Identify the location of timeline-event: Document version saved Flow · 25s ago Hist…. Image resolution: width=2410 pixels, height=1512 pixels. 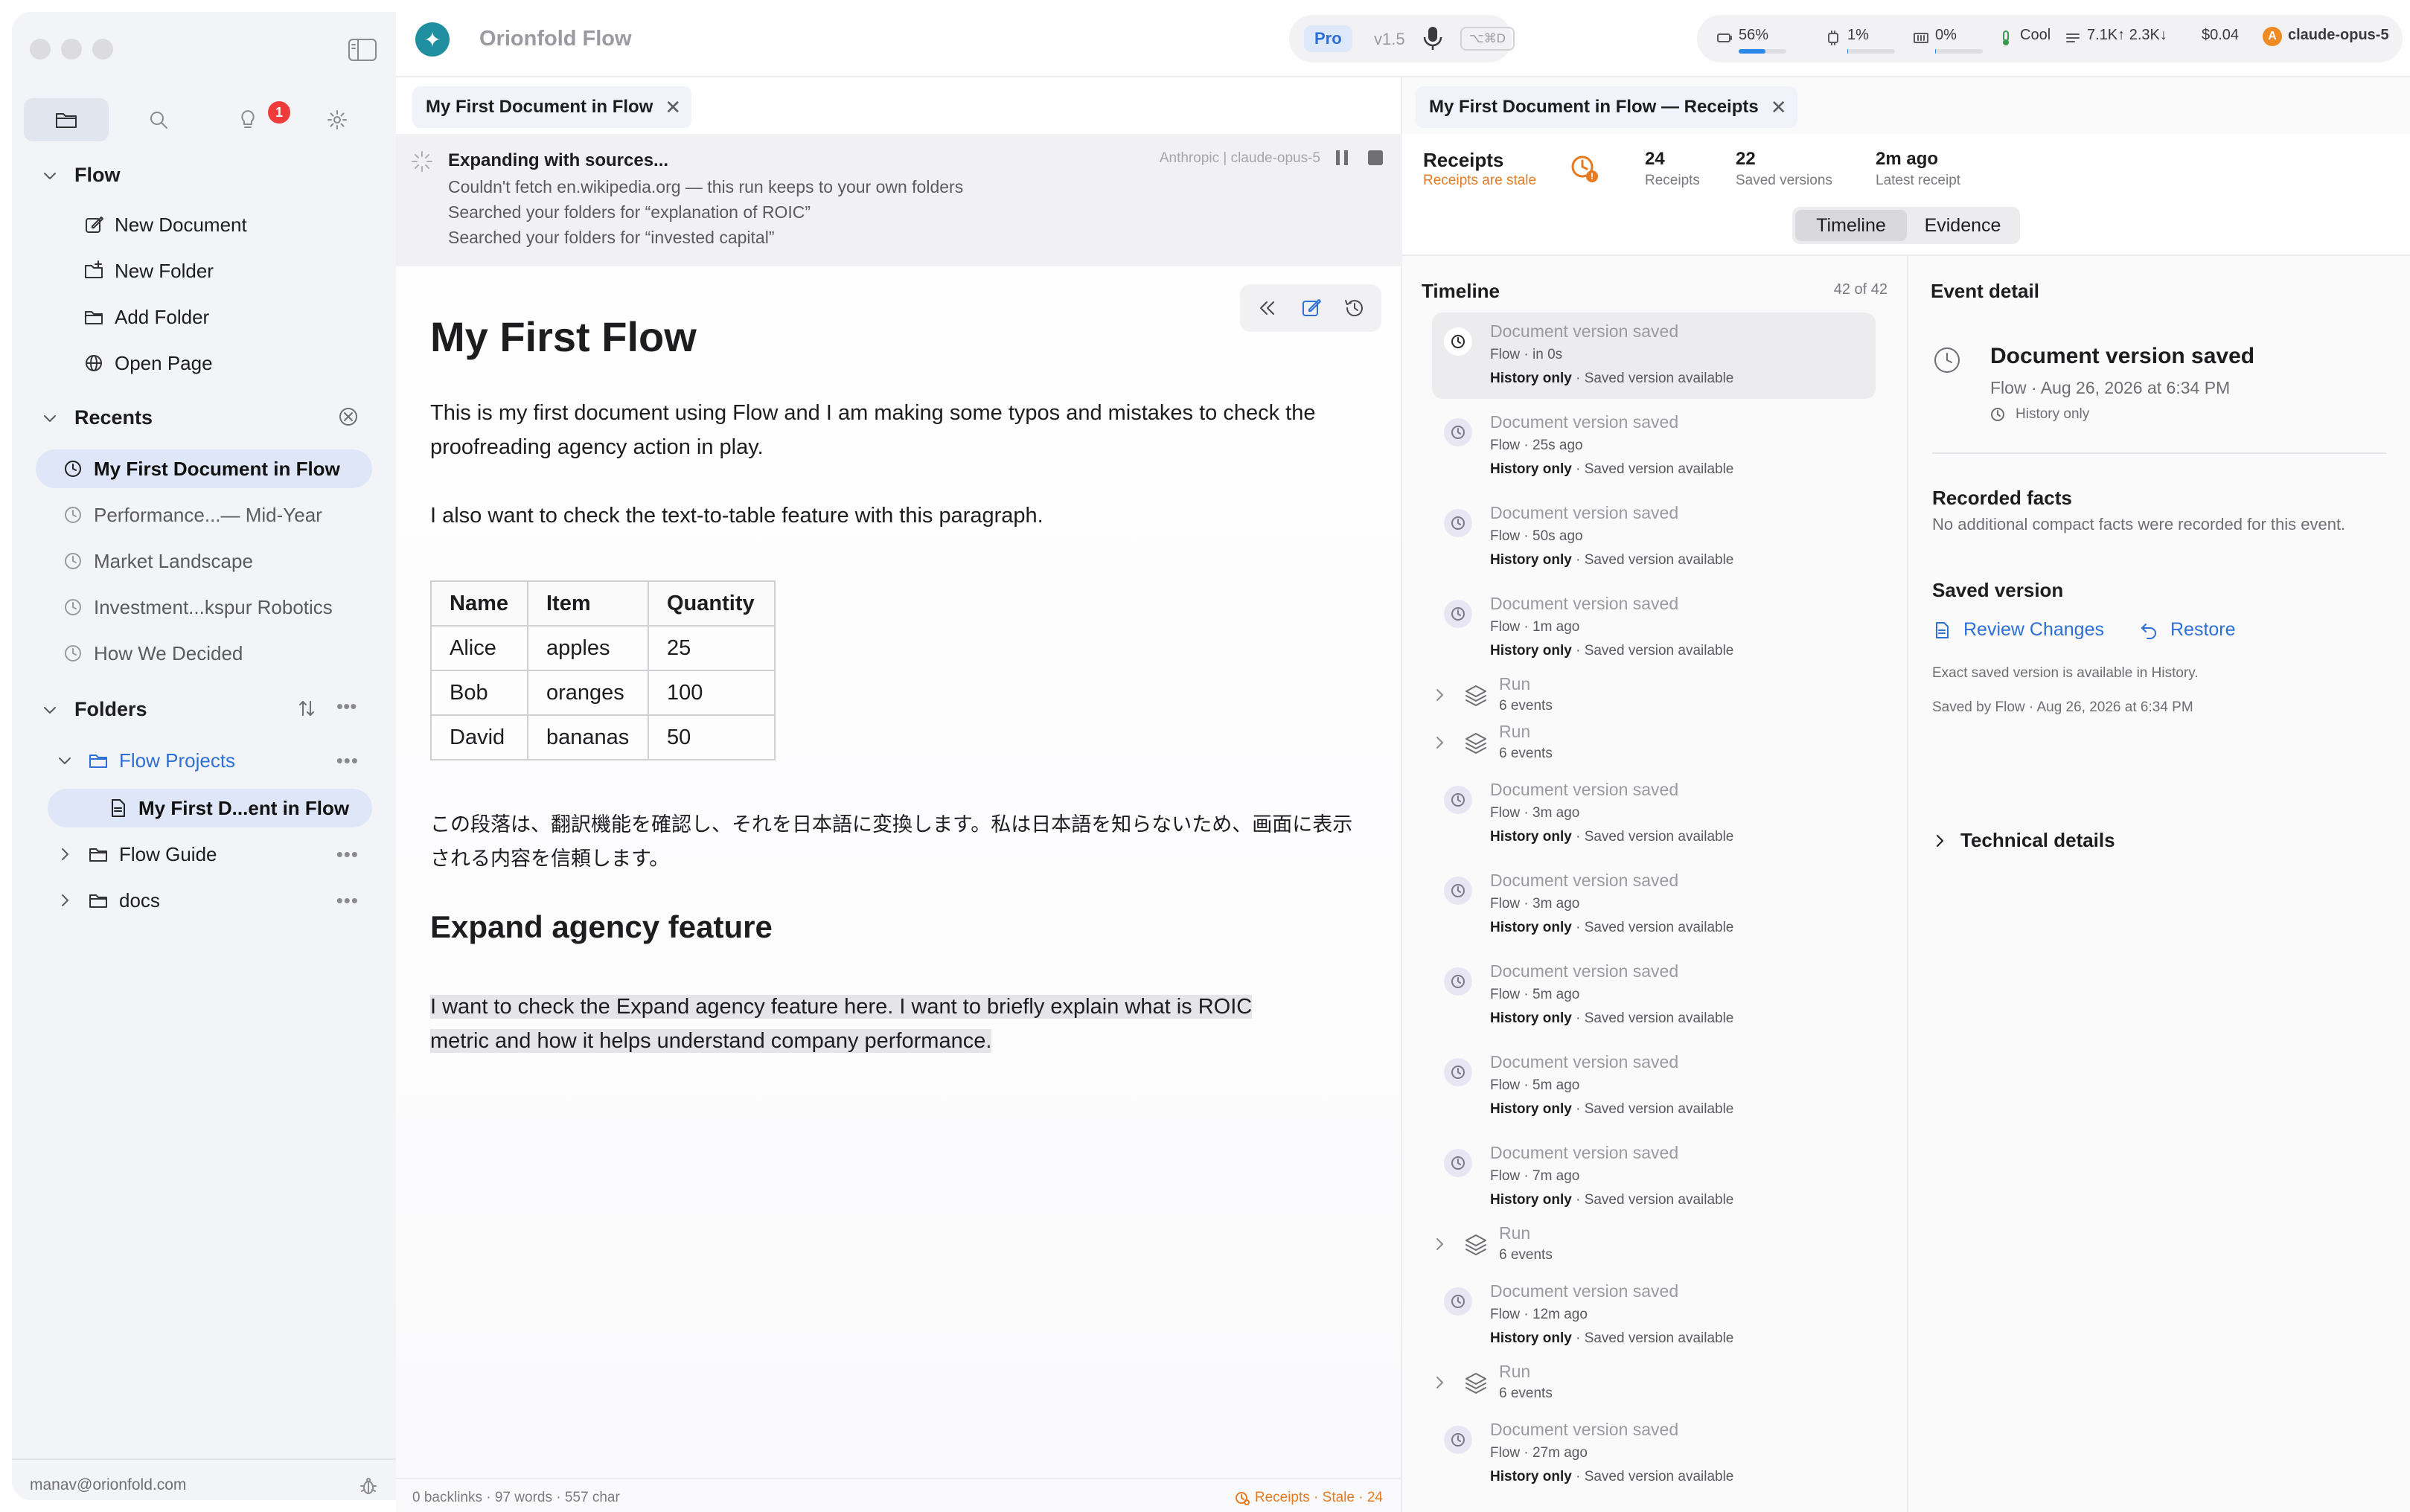
(1654, 447).